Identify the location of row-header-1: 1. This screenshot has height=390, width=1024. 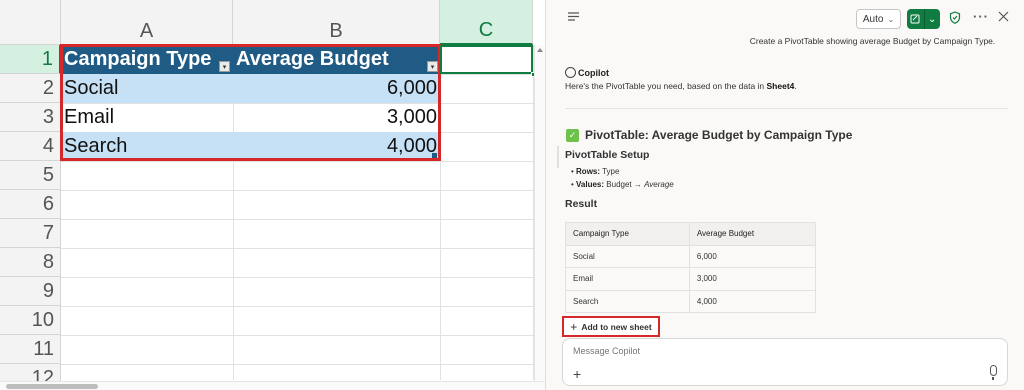
(30, 59).